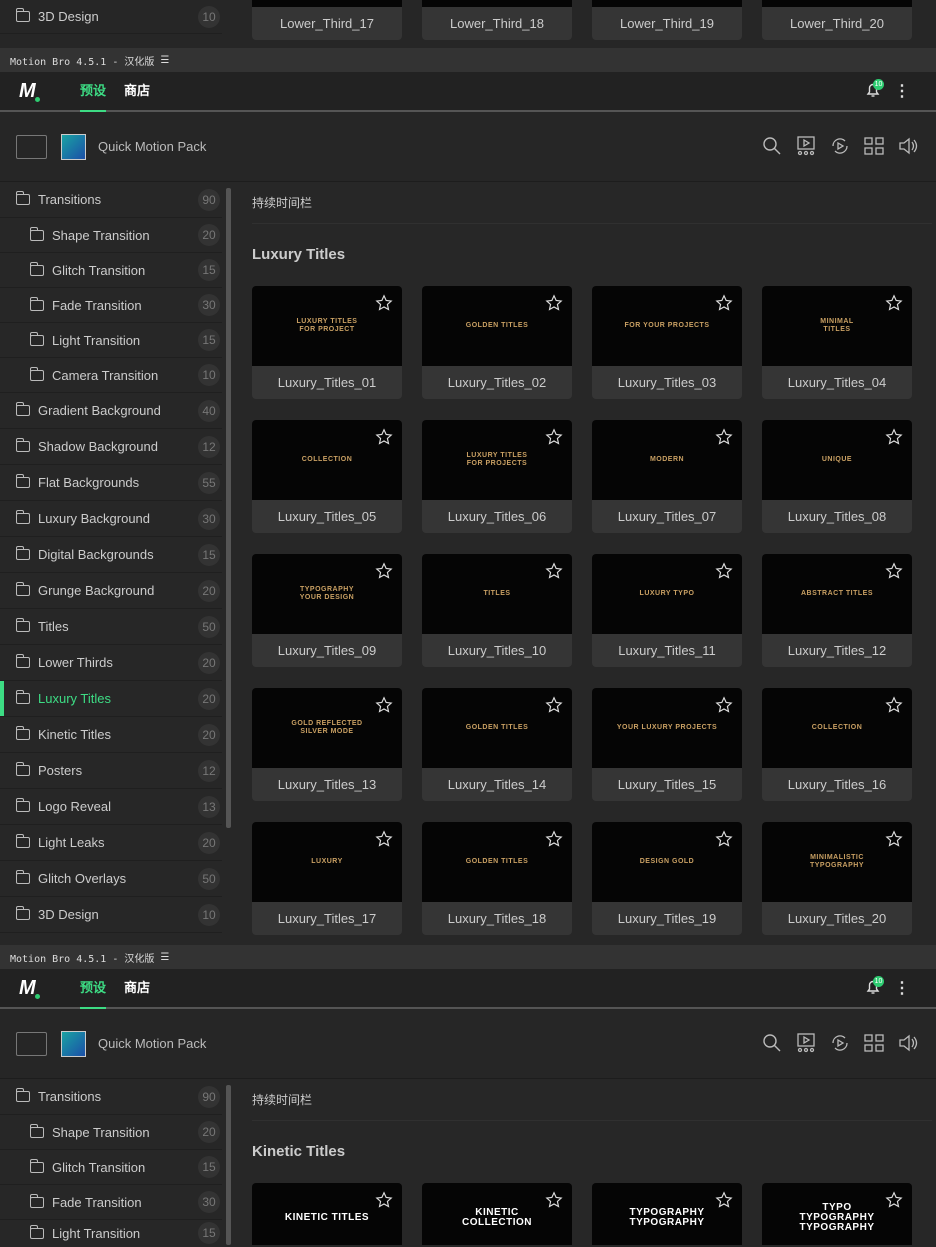 This screenshot has height=1247, width=936. Describe the element at coordinates (497, 20) in the screenshot. I see `preset-card: Lower_Third_18` at that location.